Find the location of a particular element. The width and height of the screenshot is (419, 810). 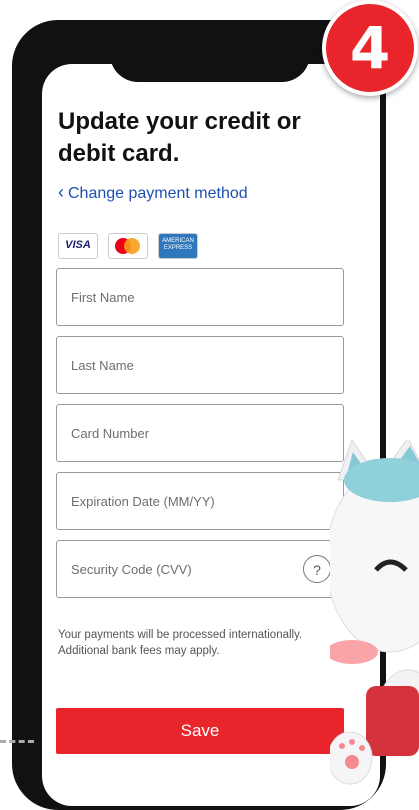

chevron-left-icon: ‹ is located at coordinates (61, 192).